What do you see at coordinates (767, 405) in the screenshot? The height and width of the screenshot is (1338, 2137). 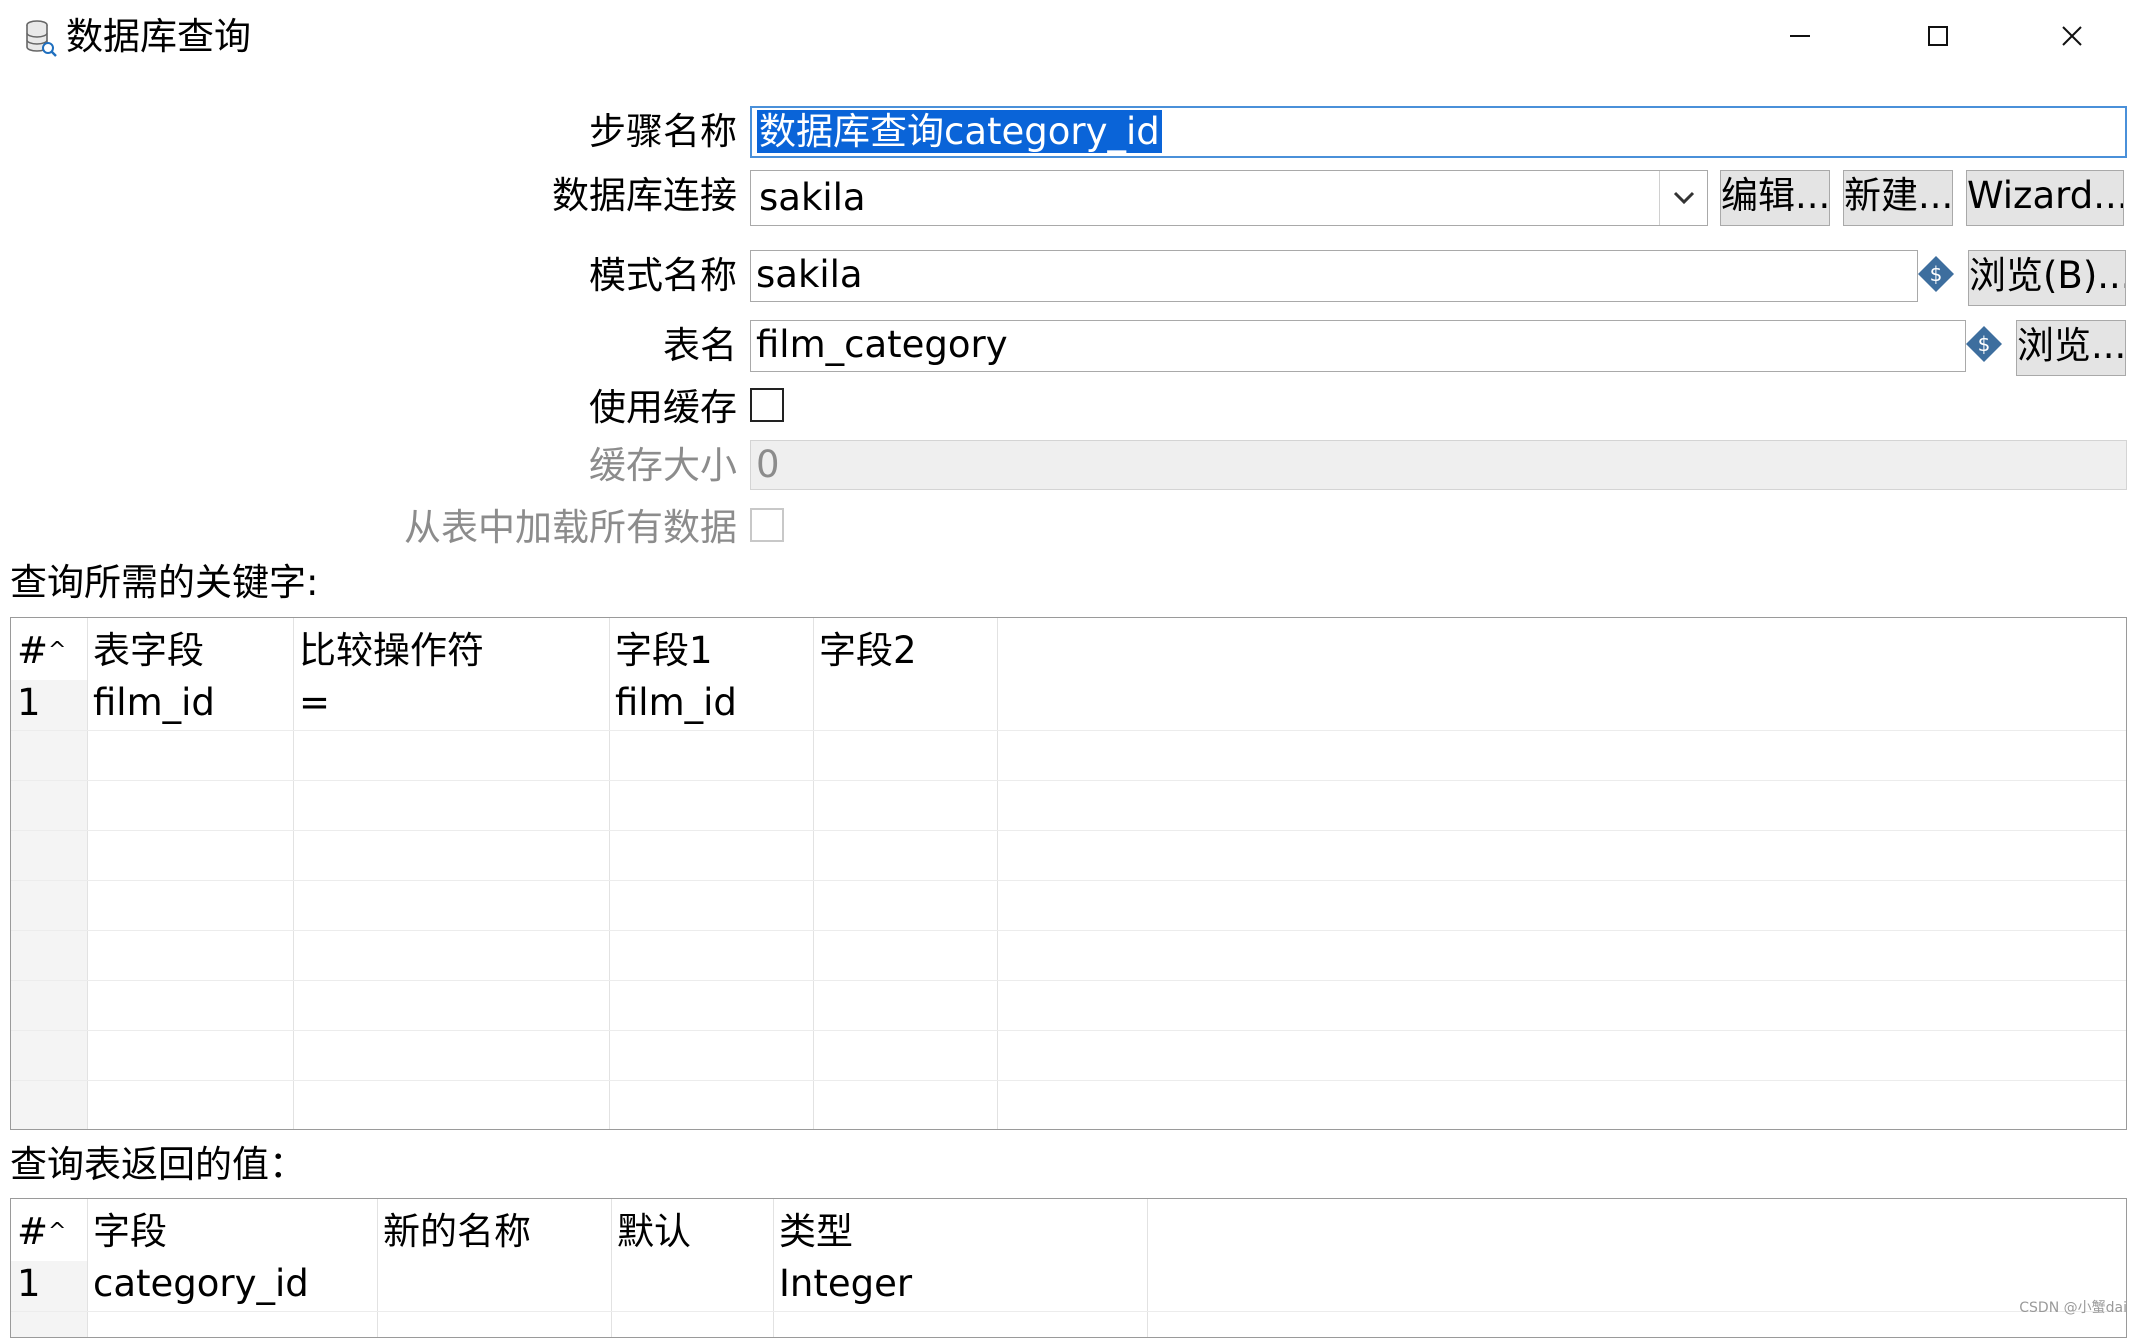 I see `use-cache-checkbox` at bounding box center [767, 405].